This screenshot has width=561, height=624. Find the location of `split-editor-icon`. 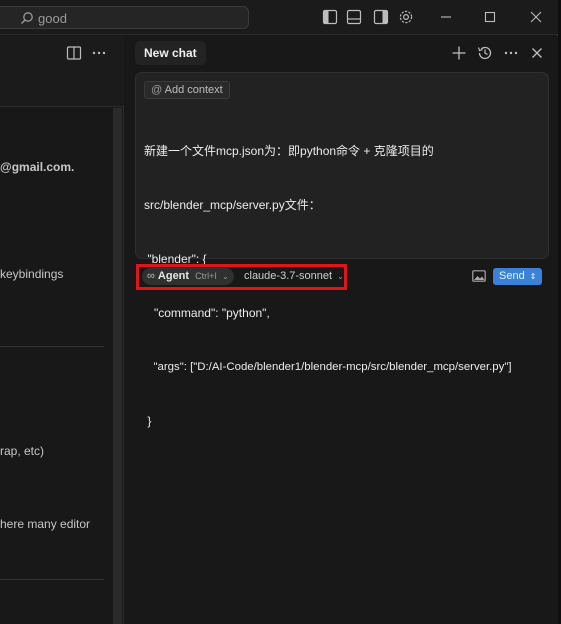

split-editor-icon is located at coordinates (74, 53).